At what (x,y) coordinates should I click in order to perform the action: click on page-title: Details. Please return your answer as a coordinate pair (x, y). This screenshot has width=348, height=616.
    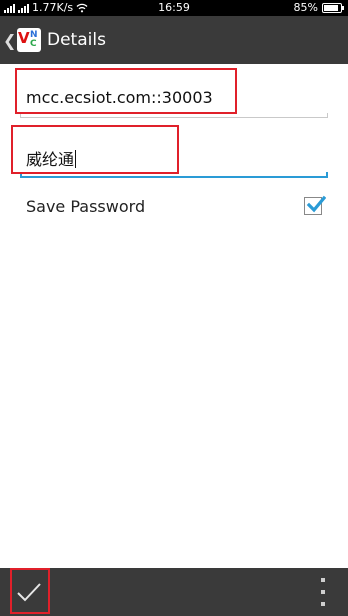
    Looking at the image, I should click on (76, 40).